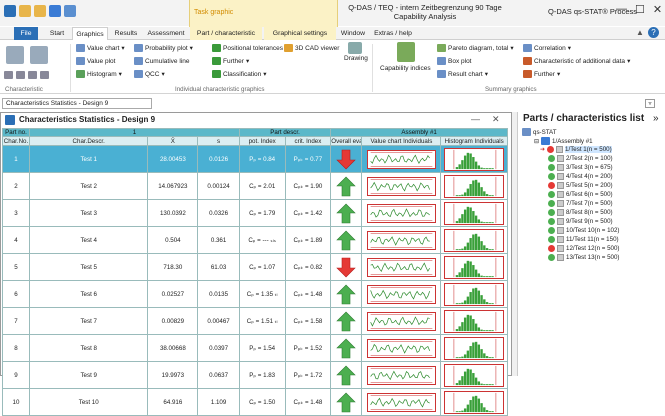 The height and width of the screenshot is (416, 665). I want to click on tree-item: 5/Test 5(n = 200), so click(576, 185).